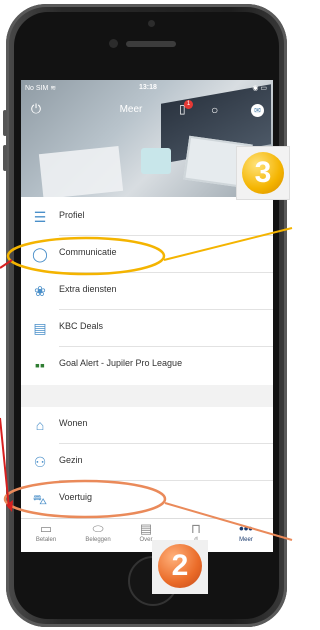  Describe the element at coordinates (131, 109) in the screenshot. I see `page-title: Meer` at that location.